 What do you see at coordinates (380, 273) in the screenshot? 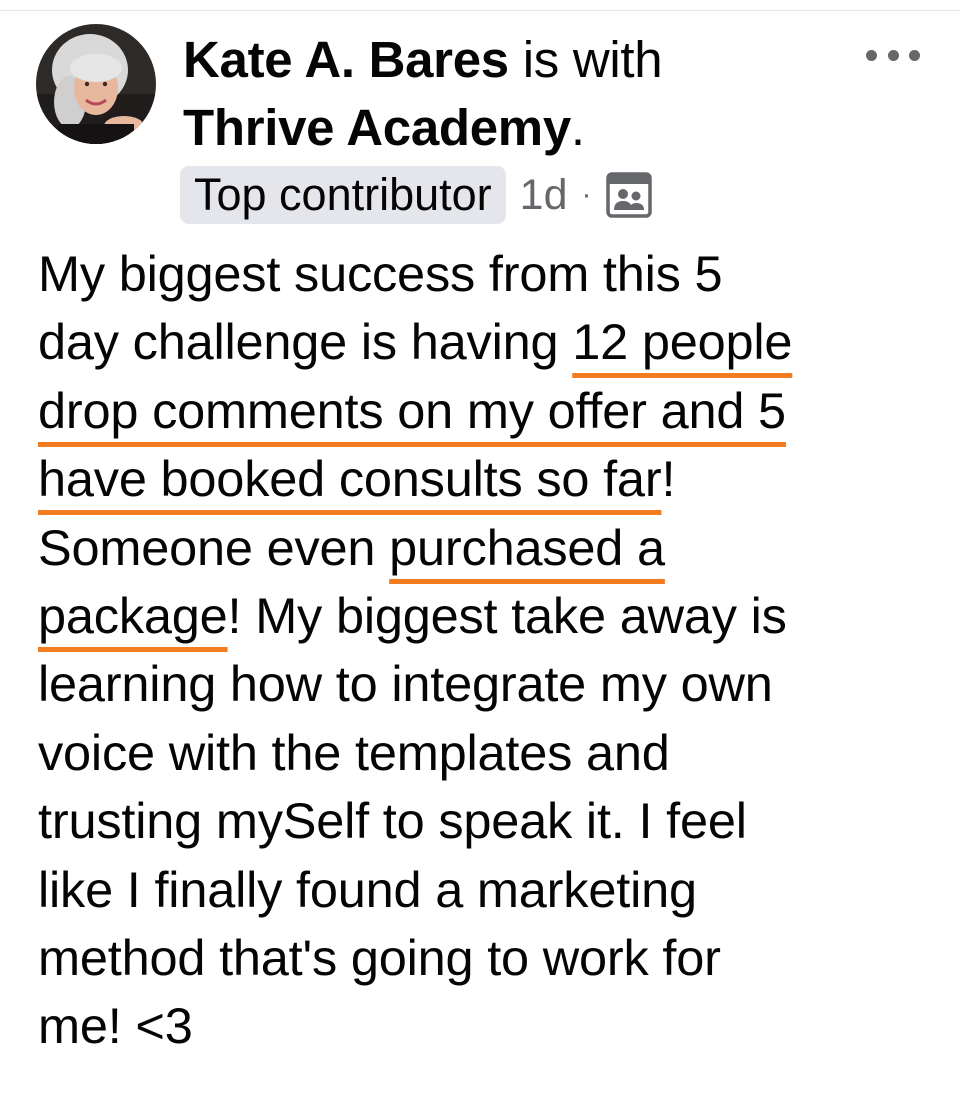
I see `post-text-segment: My biggest success from this 5` at bounding box center [380, 273].